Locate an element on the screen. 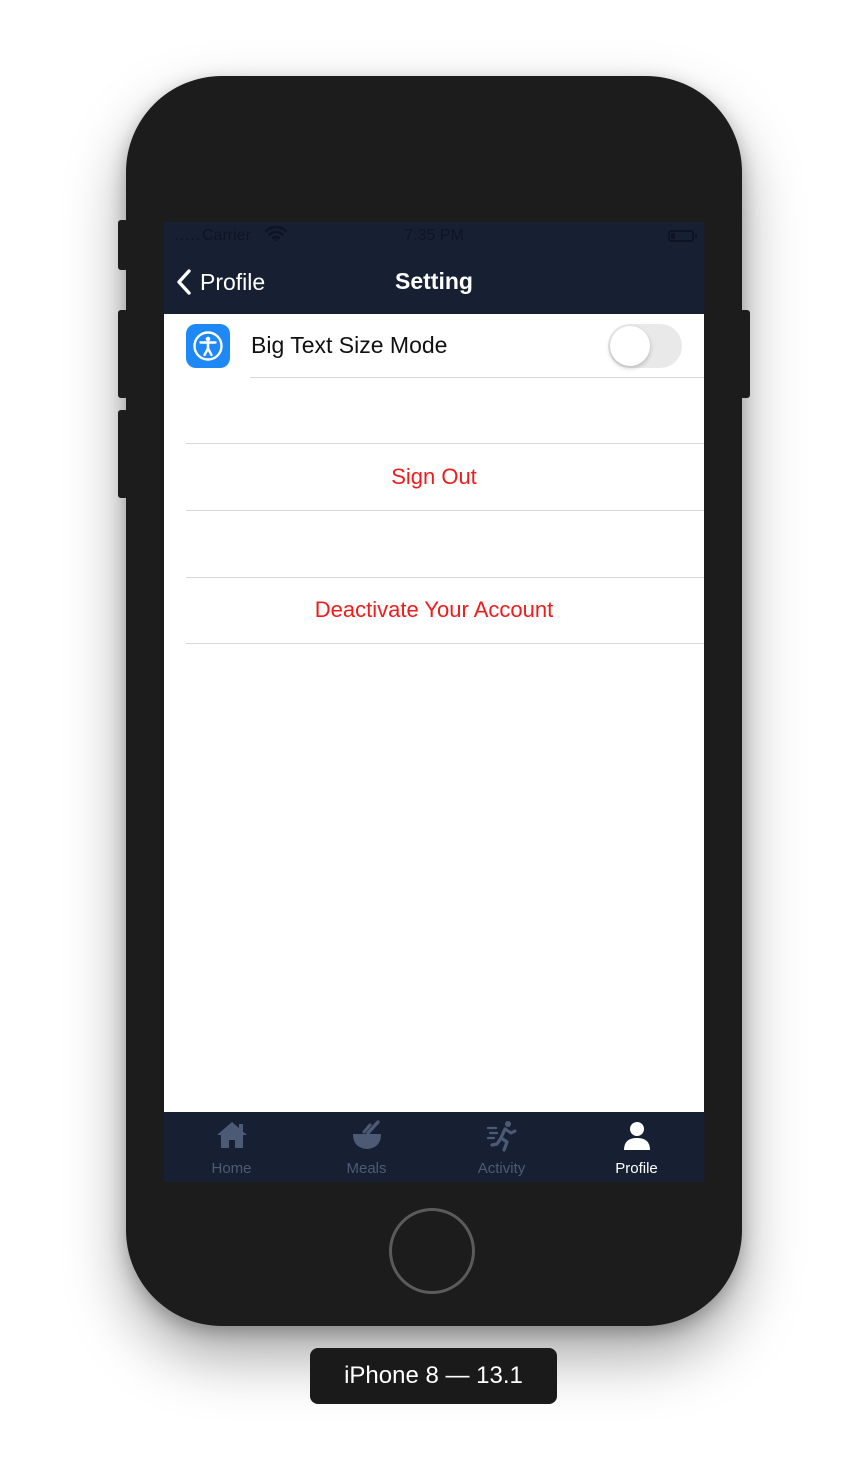 Image resolution: width=868 pixels, height=1476 pixels. bowl-icon is located at coordinates (366, 1134).